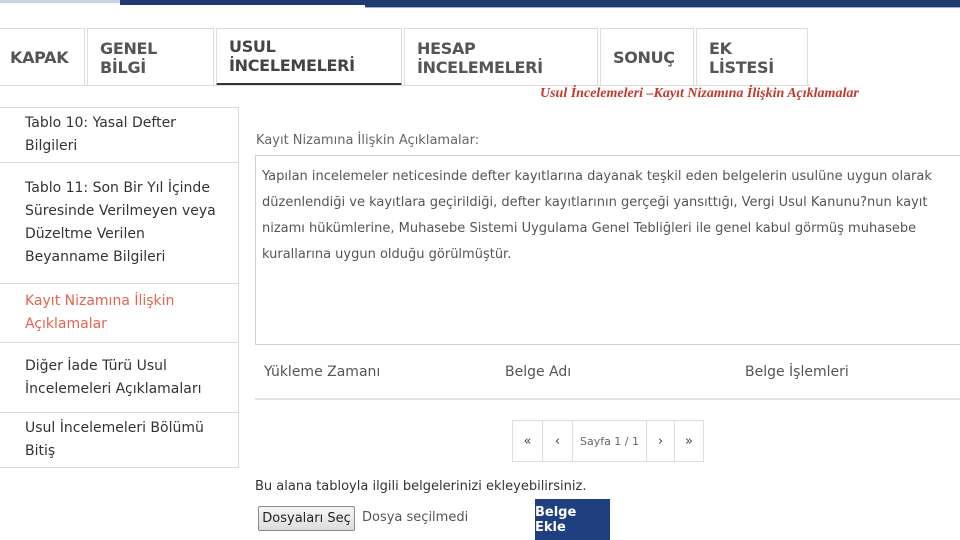 Image resolution: width=960 pixels, height=540 pixels. Describe the element at coordinates (322, 372) in the screenshot. I see `column-upload-time: Yükleme Zamanı` at that location.